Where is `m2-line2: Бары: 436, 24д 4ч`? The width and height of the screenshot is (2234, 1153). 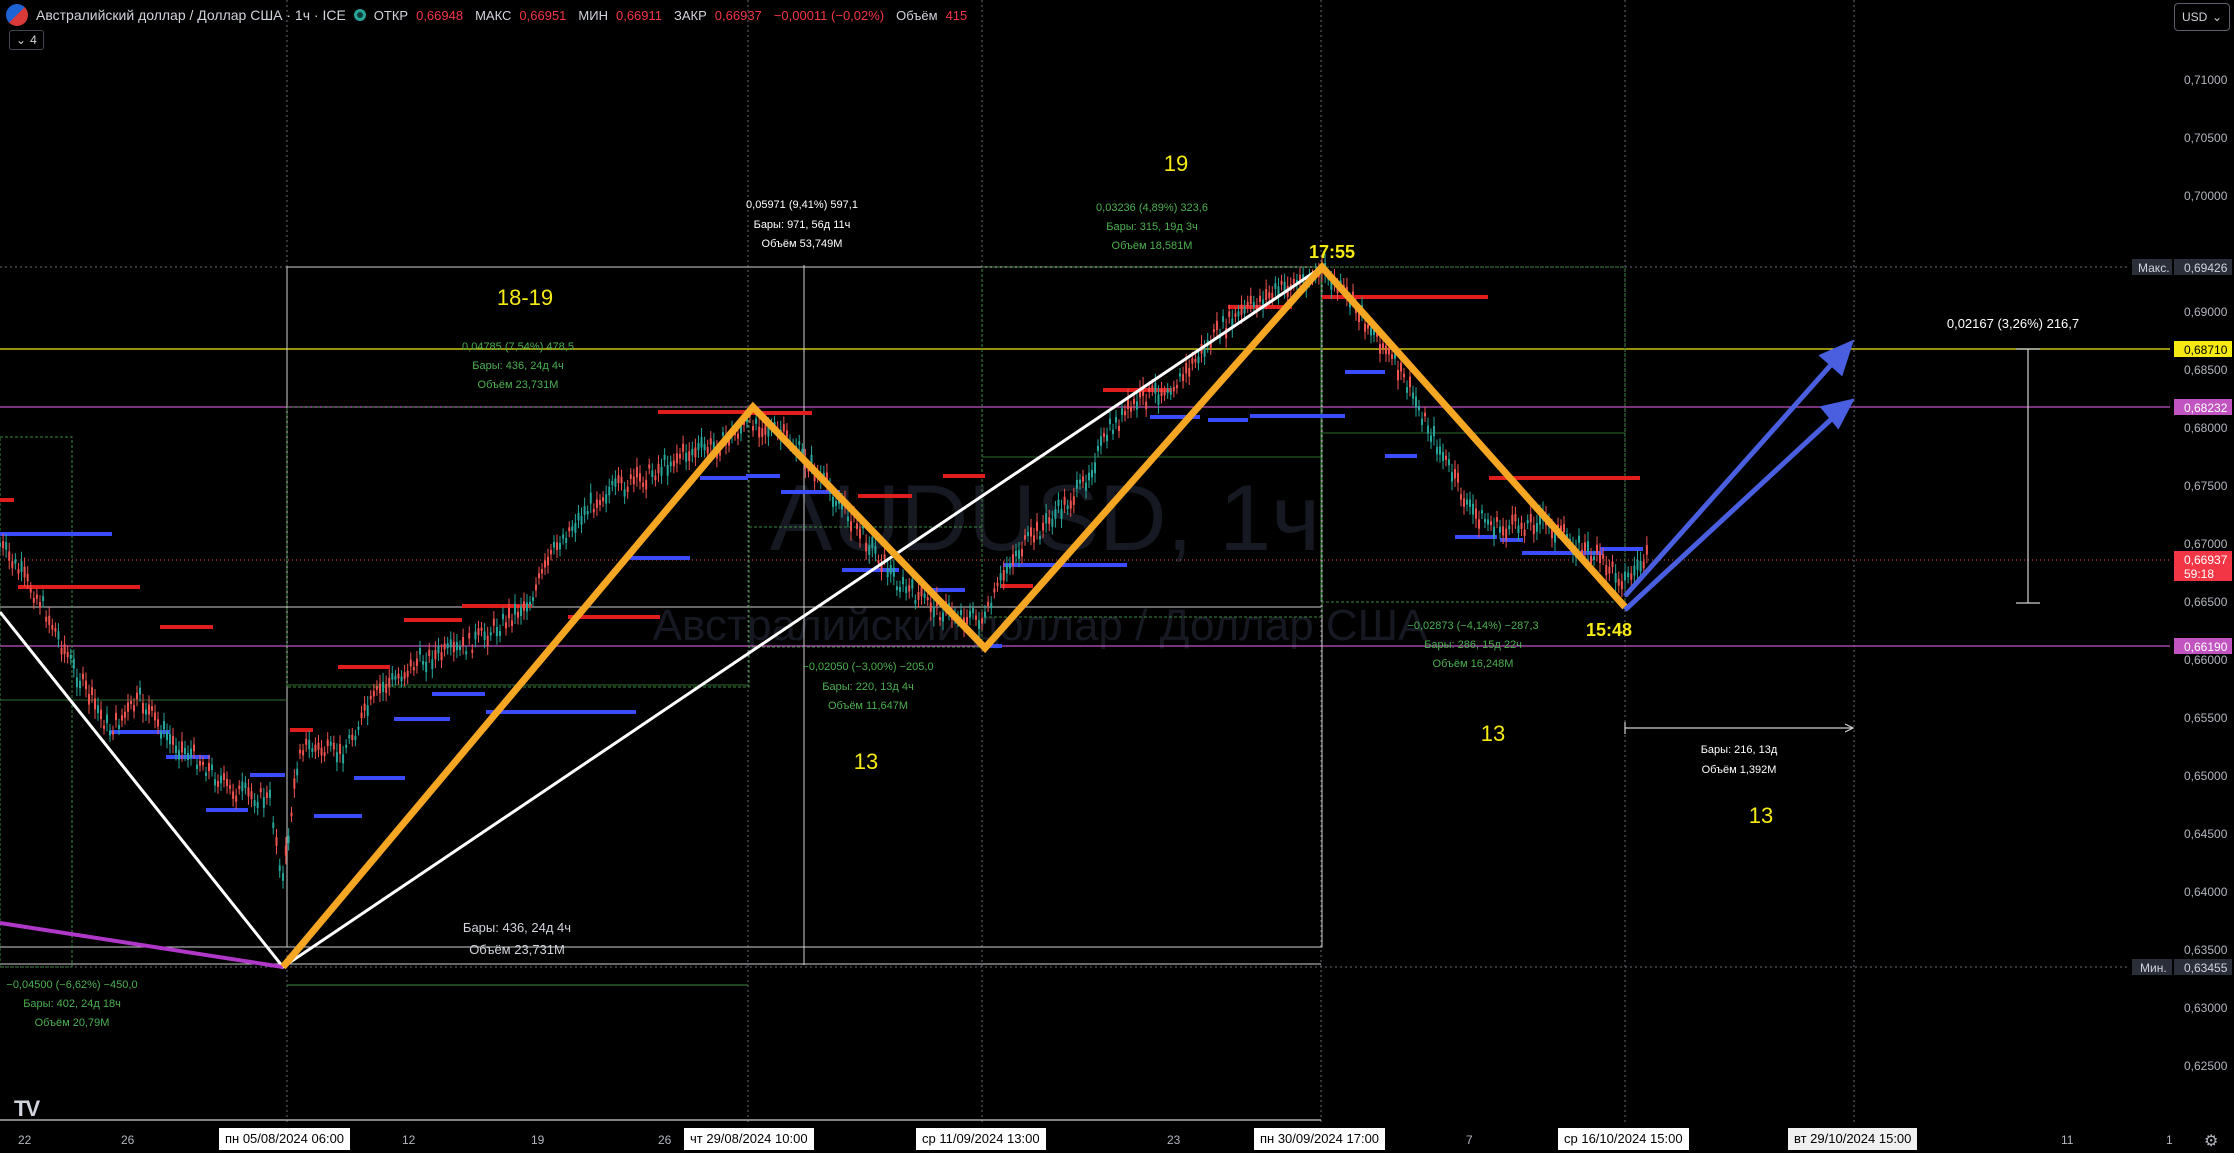 m2-line2: Бары: 436, 24д 4ч is located at coordinates (518, 366).